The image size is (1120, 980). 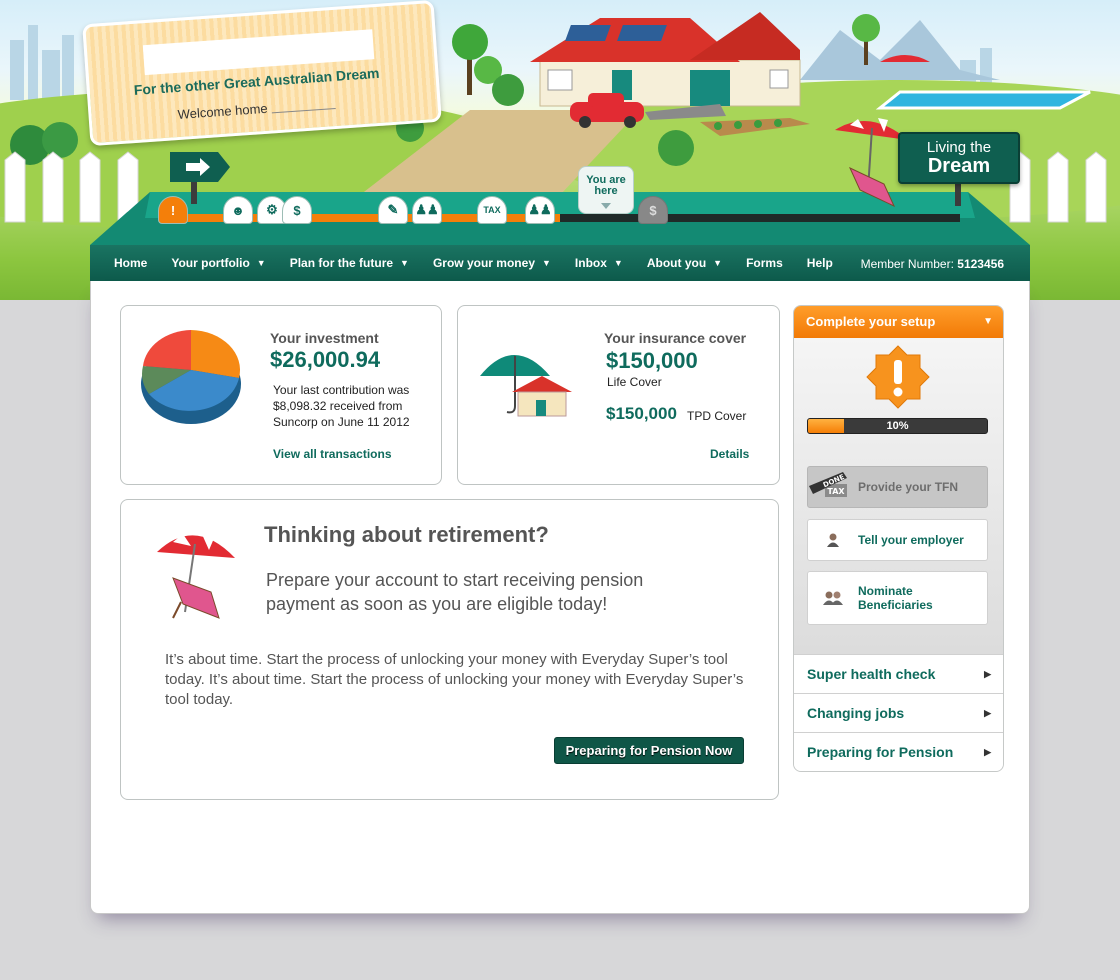 I want to click on nav-plan-label: Plan for the future, so click(x=341, y=263).